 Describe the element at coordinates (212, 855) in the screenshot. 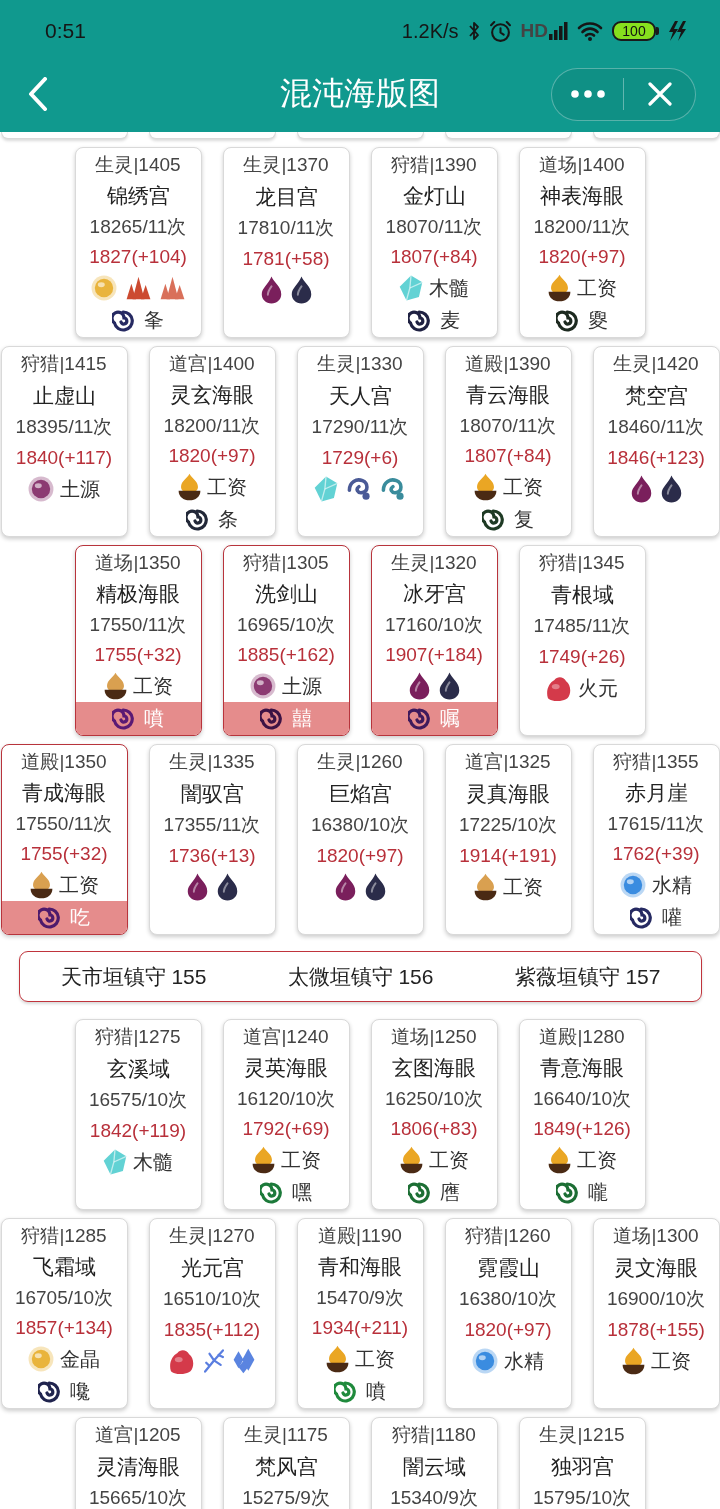

I see `power-value: 1736(+13)` at that location.